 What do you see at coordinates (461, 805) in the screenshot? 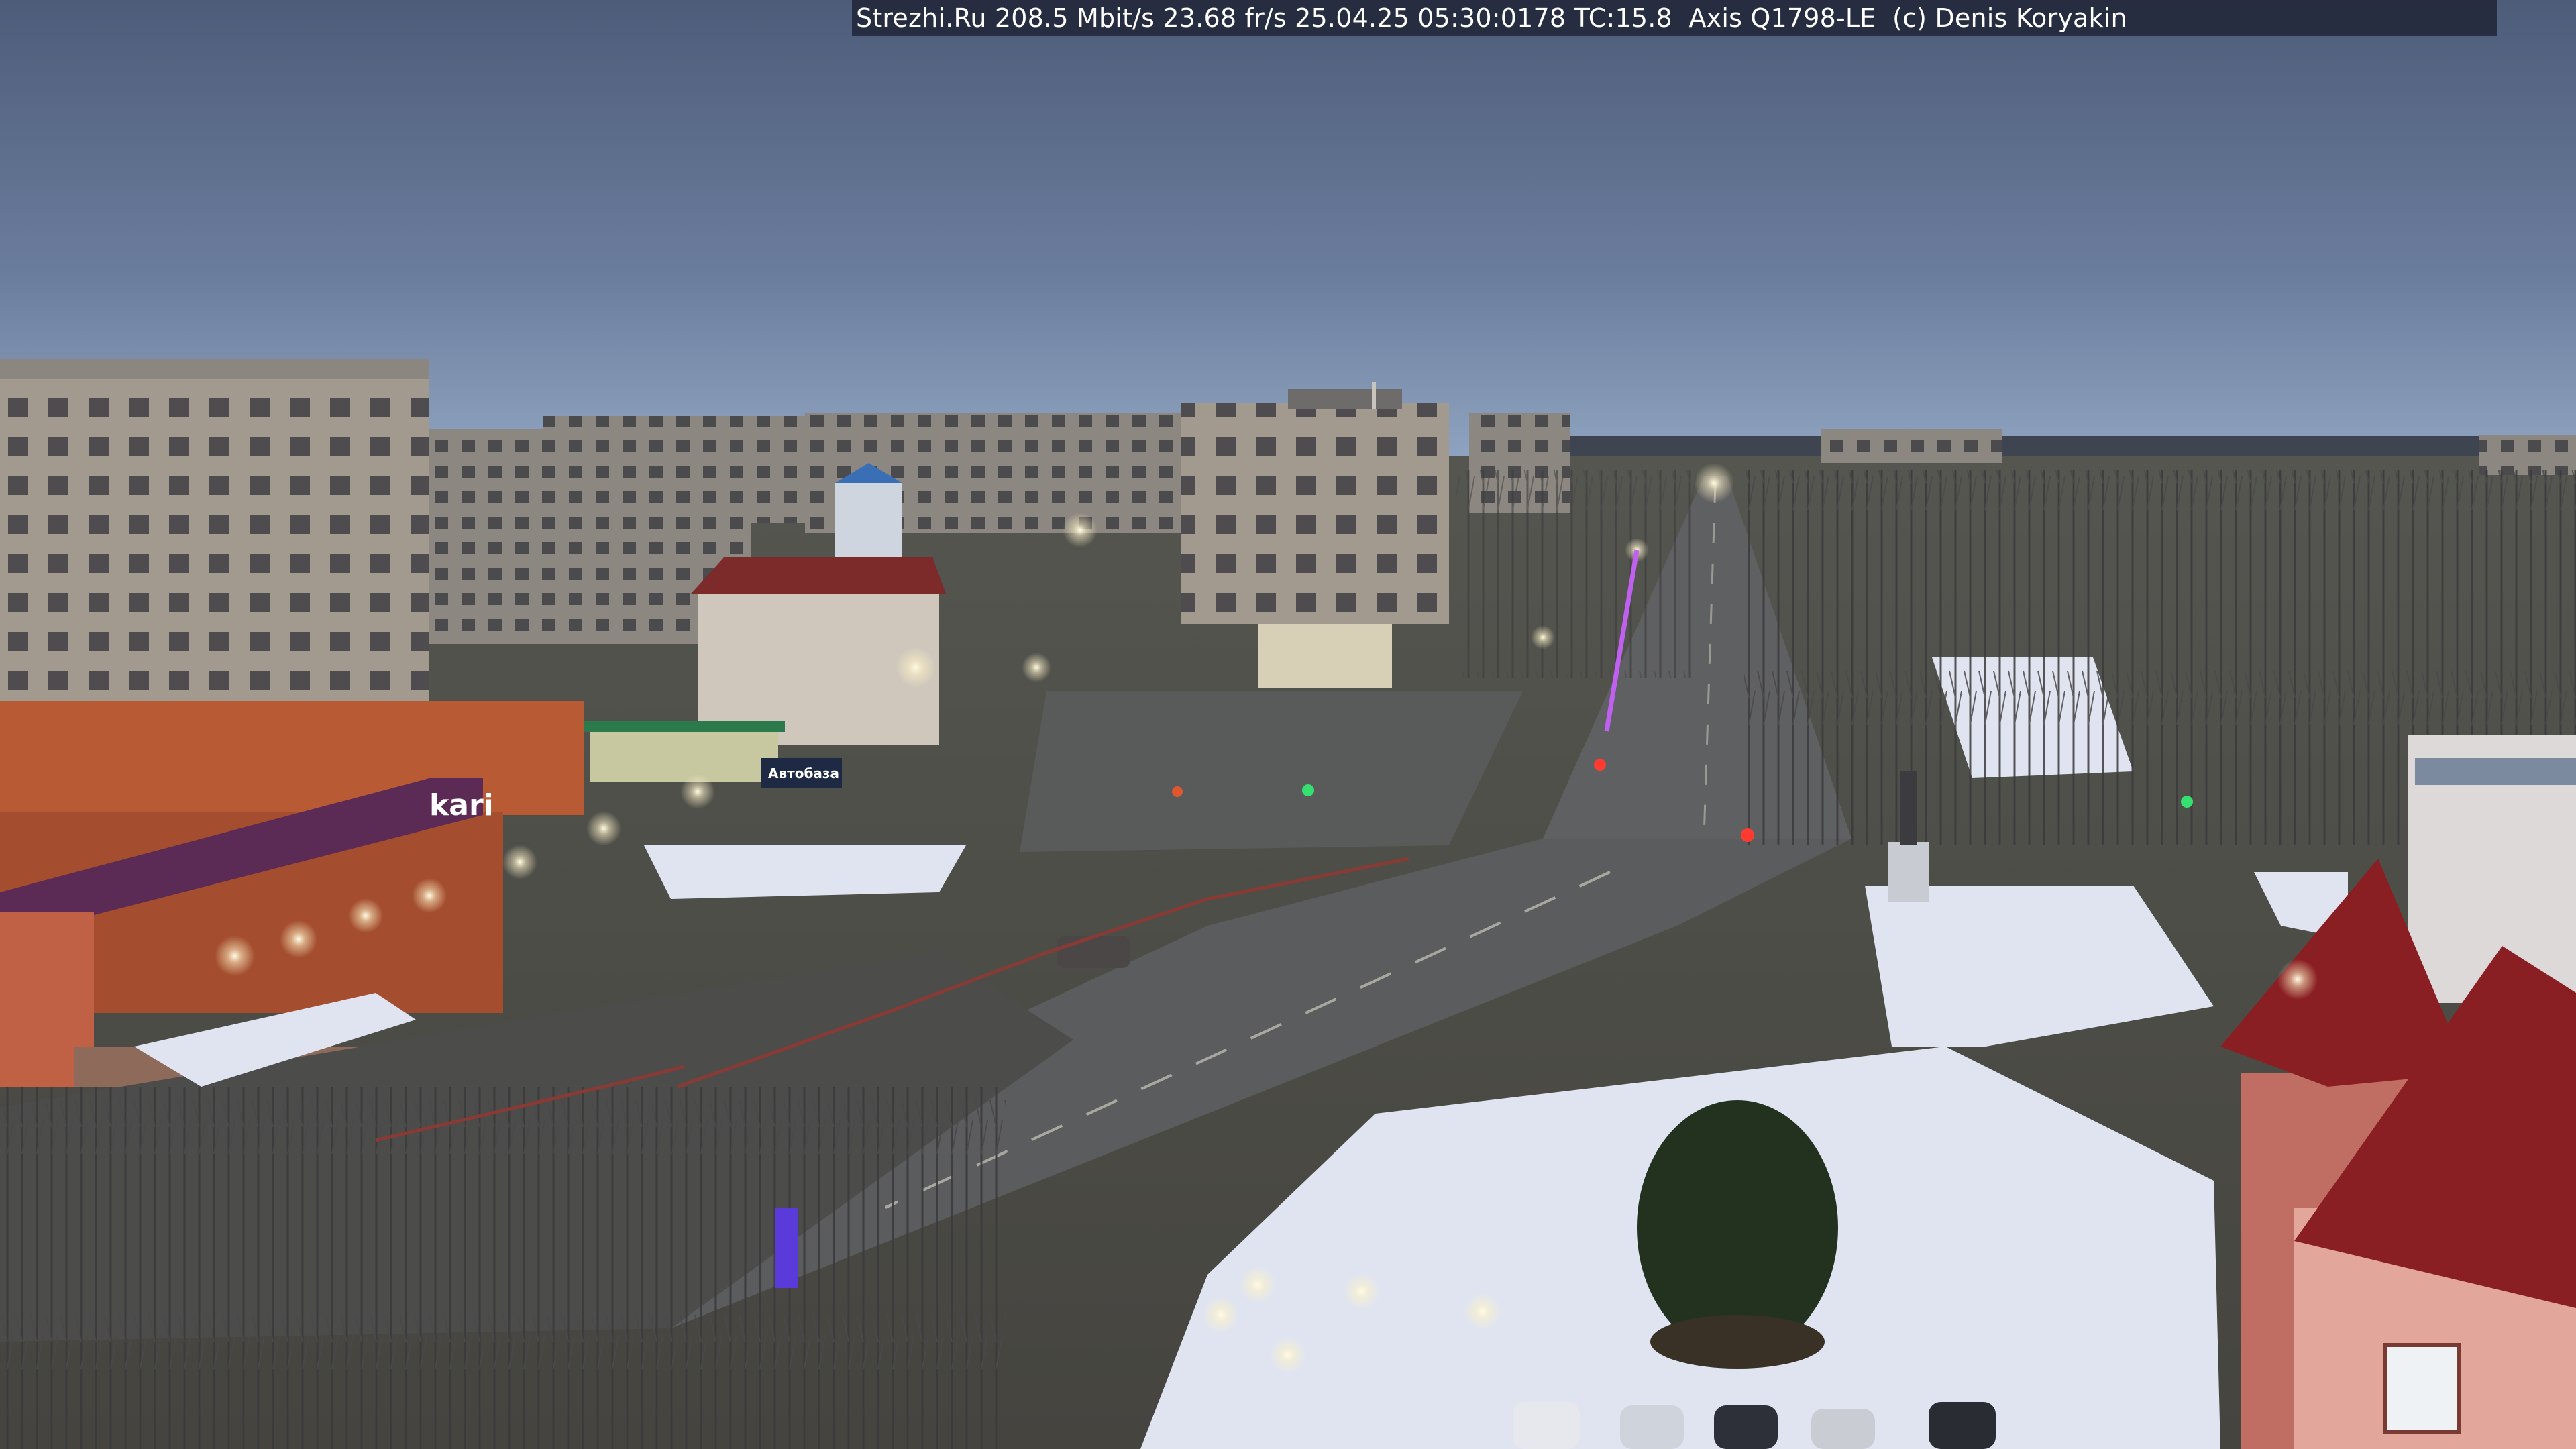
I see `store-sign: kari` at bounding box center [461, 805].